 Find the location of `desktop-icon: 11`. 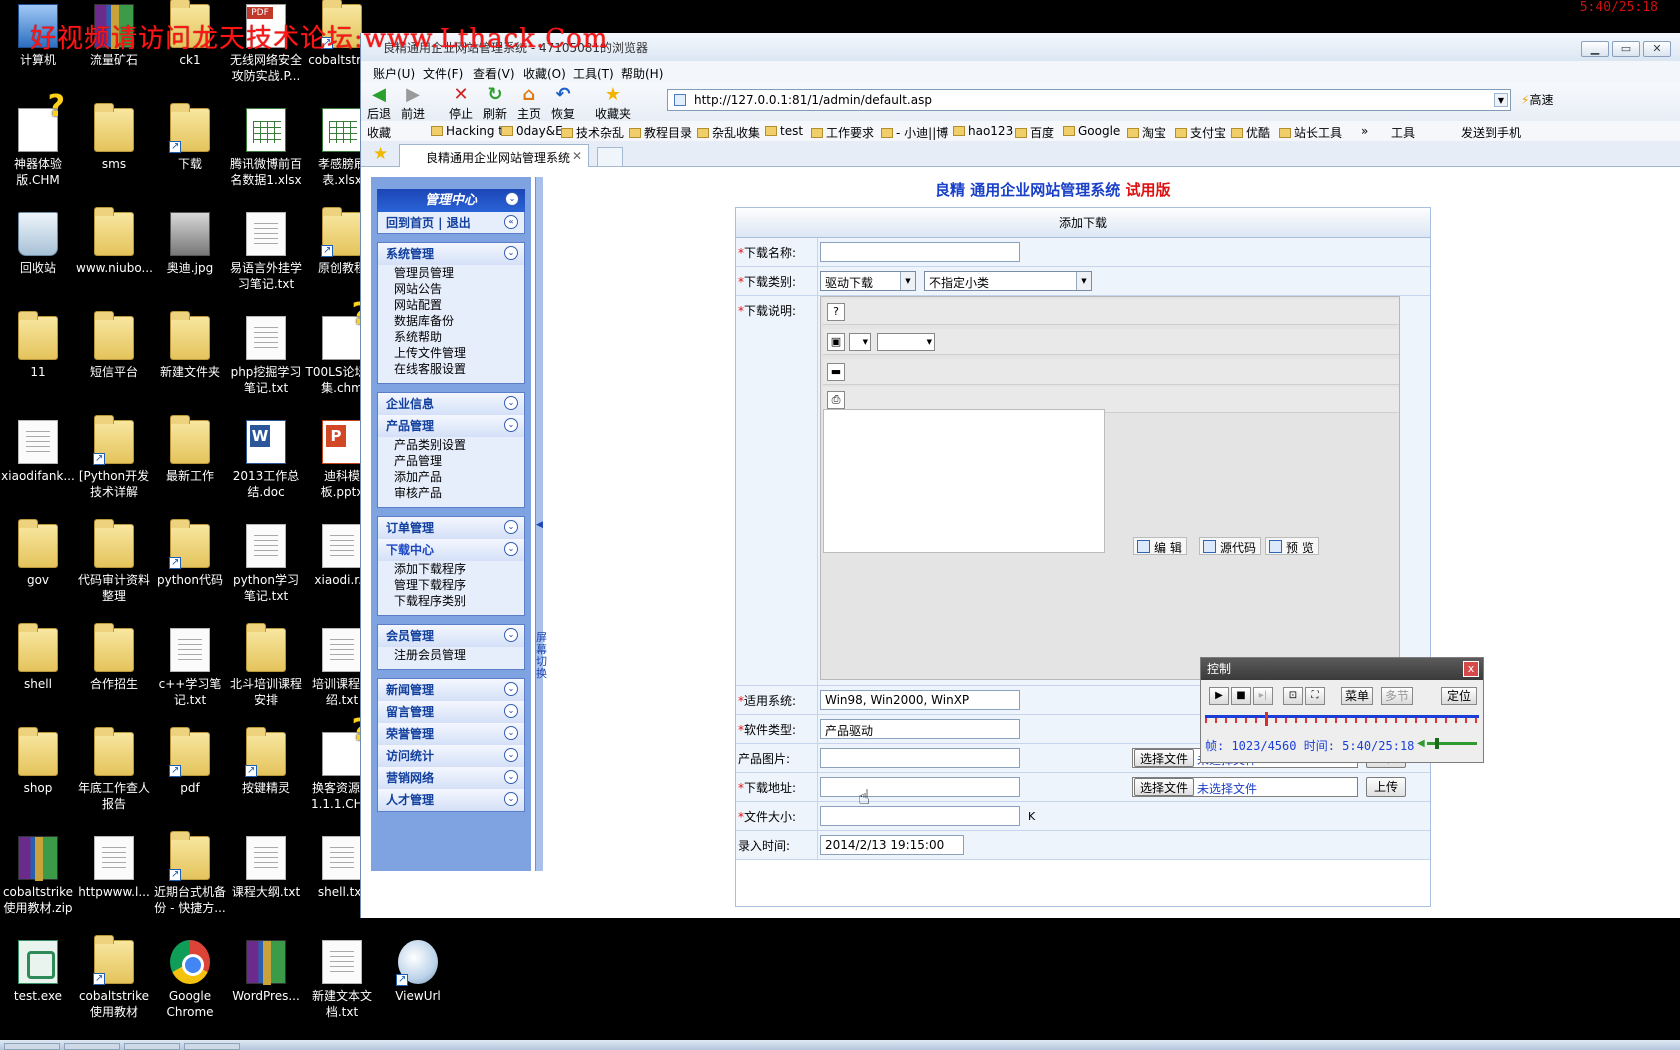

desktop-icon: 11 is located at coordinates (38, 345).